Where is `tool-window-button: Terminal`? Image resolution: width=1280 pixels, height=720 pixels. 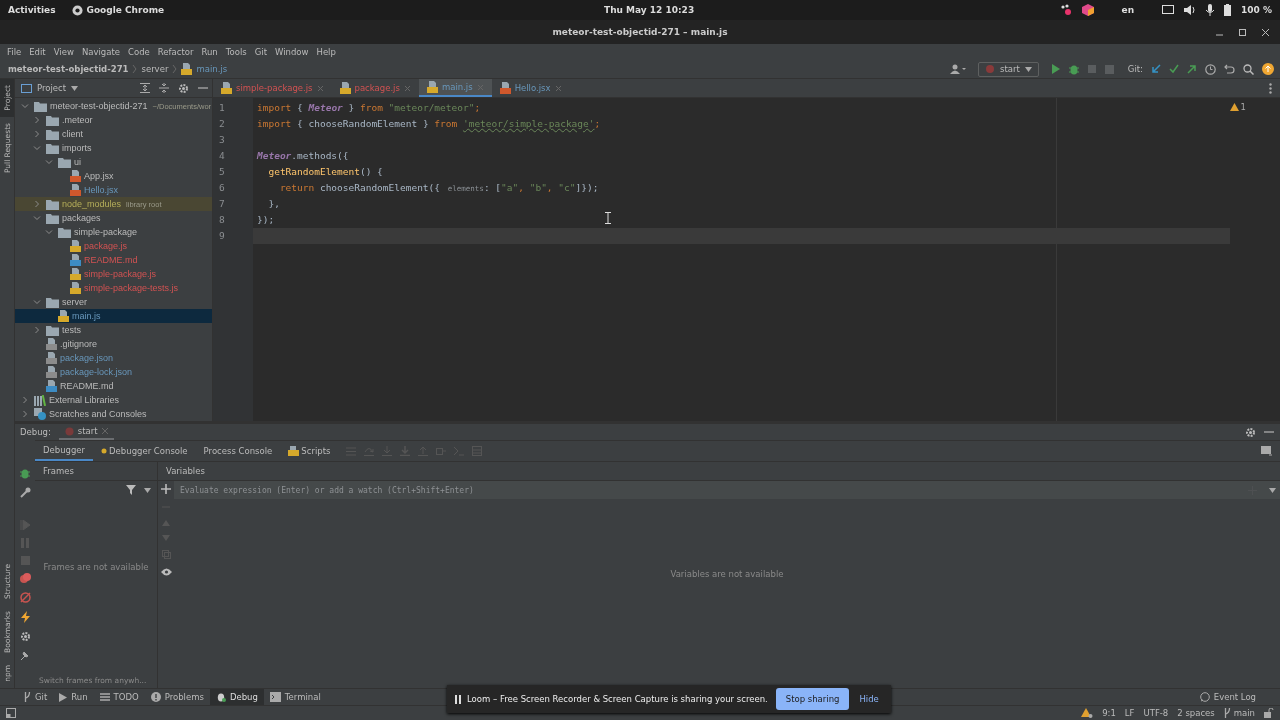 tool-window-button: Terminal is located at coordinates (295, 697).